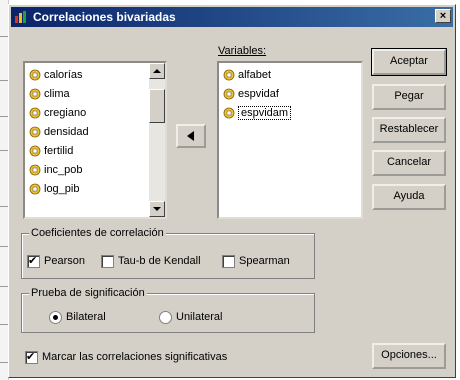  What do you see at coordinates (57, 94) in the screenshot?
I see `list-item-label: clima` at bounding box center [57, 94].